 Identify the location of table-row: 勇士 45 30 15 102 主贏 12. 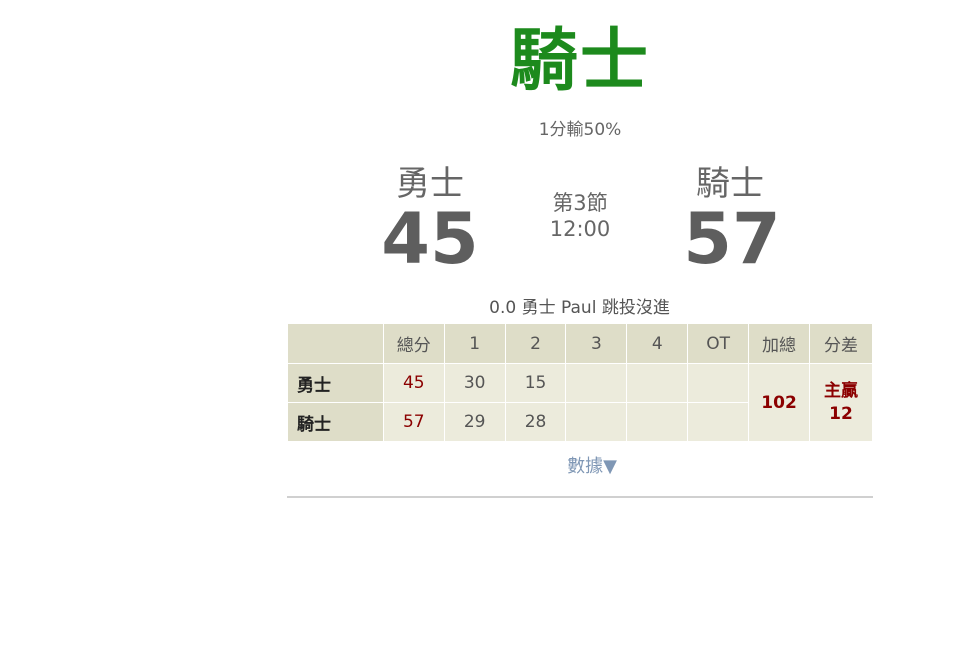
(580, 402).